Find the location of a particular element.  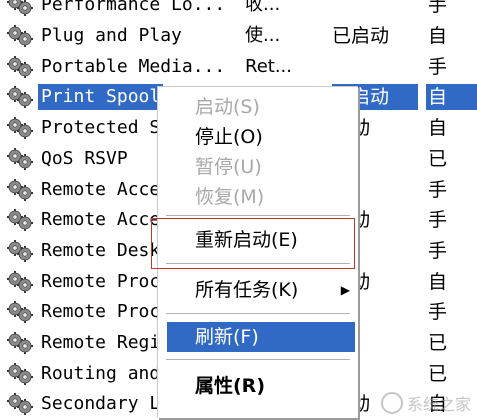

service-row: Plug and Play 使... 已启动 自 is located at coordinates (238, 36).